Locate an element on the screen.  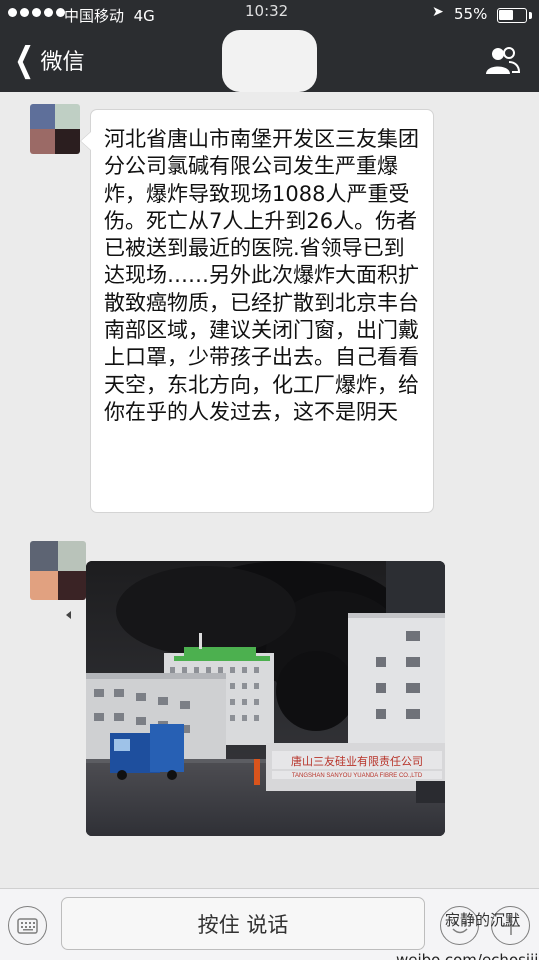
battery-percent: 55% is located at coordinates (471, 14).